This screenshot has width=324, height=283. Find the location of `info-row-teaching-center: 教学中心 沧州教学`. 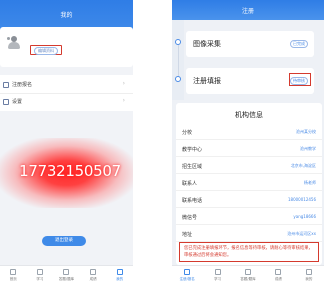

info-row-teaching-center: 教学中心 沧州教学 is located at coordinates (249, 148).